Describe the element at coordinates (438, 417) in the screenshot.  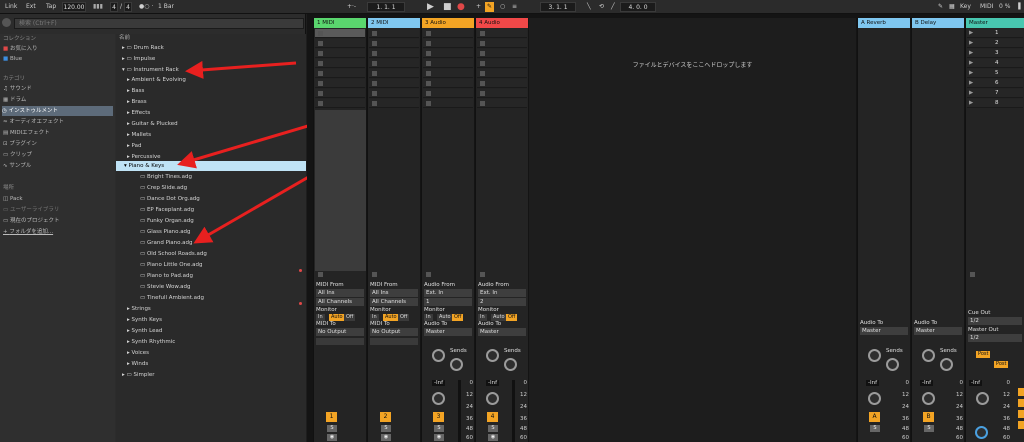
I see `track-activator: 3` at that location.